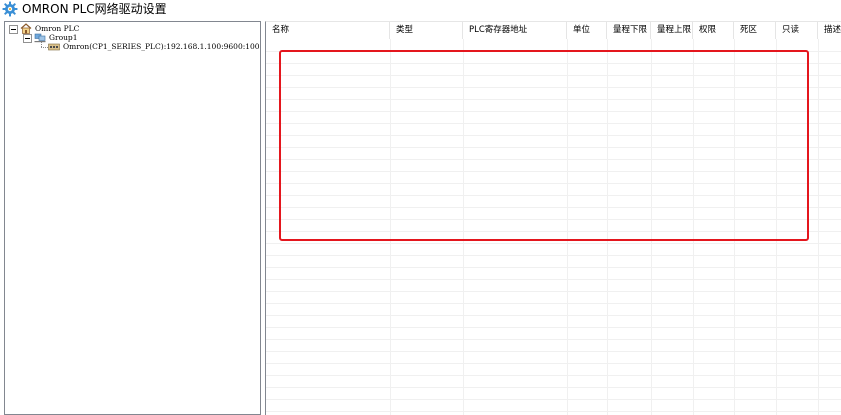 This screenshot has width=841, height=415. I want to click on window-title: OMRON PLC网络驱动设置, so click(94, 9).